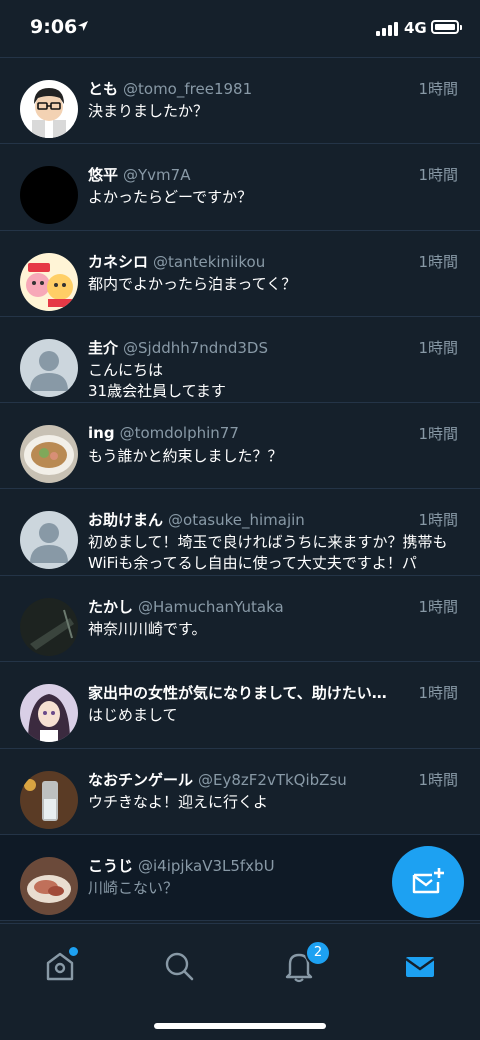 Image resolution: width=480 pixels, height=1040 pixels. Describe the element at coordinates (192, 284) in the screenshot. I see `message-preview: 都内でよかったら泊まってく？` at that location.